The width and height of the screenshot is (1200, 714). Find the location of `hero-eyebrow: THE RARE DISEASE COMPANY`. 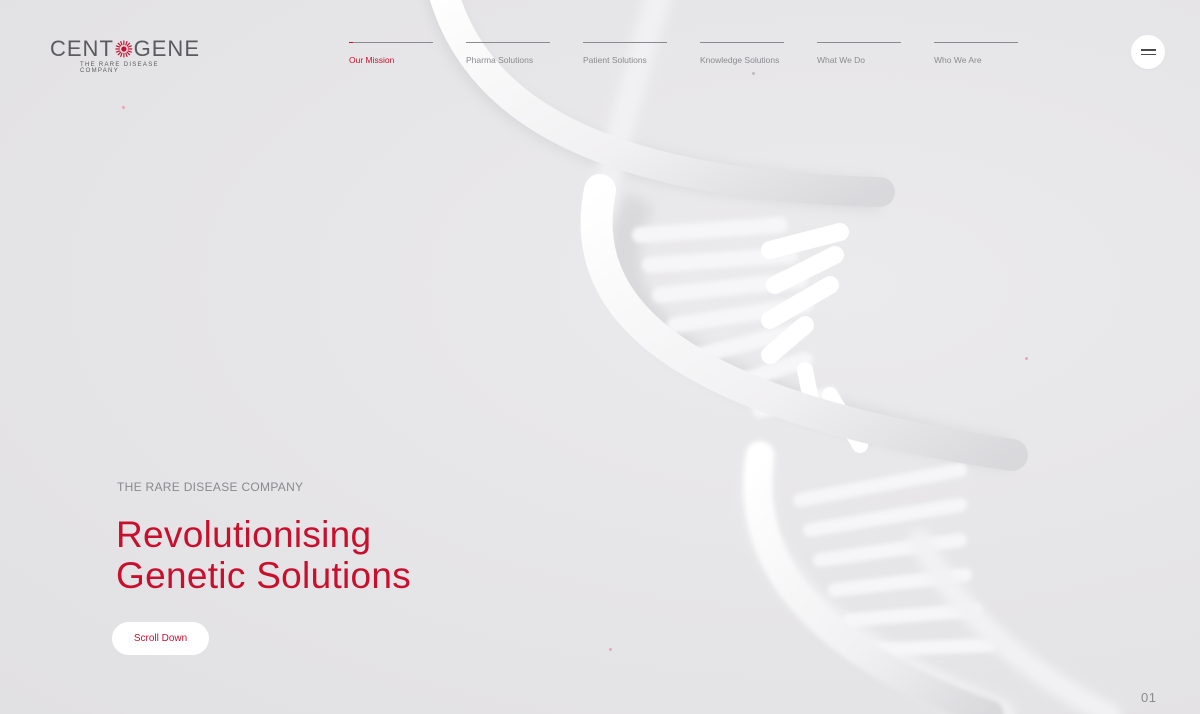

hero-eyebrow: THE RARE DISEASE COMPANY is located at coordinates (210, 487).